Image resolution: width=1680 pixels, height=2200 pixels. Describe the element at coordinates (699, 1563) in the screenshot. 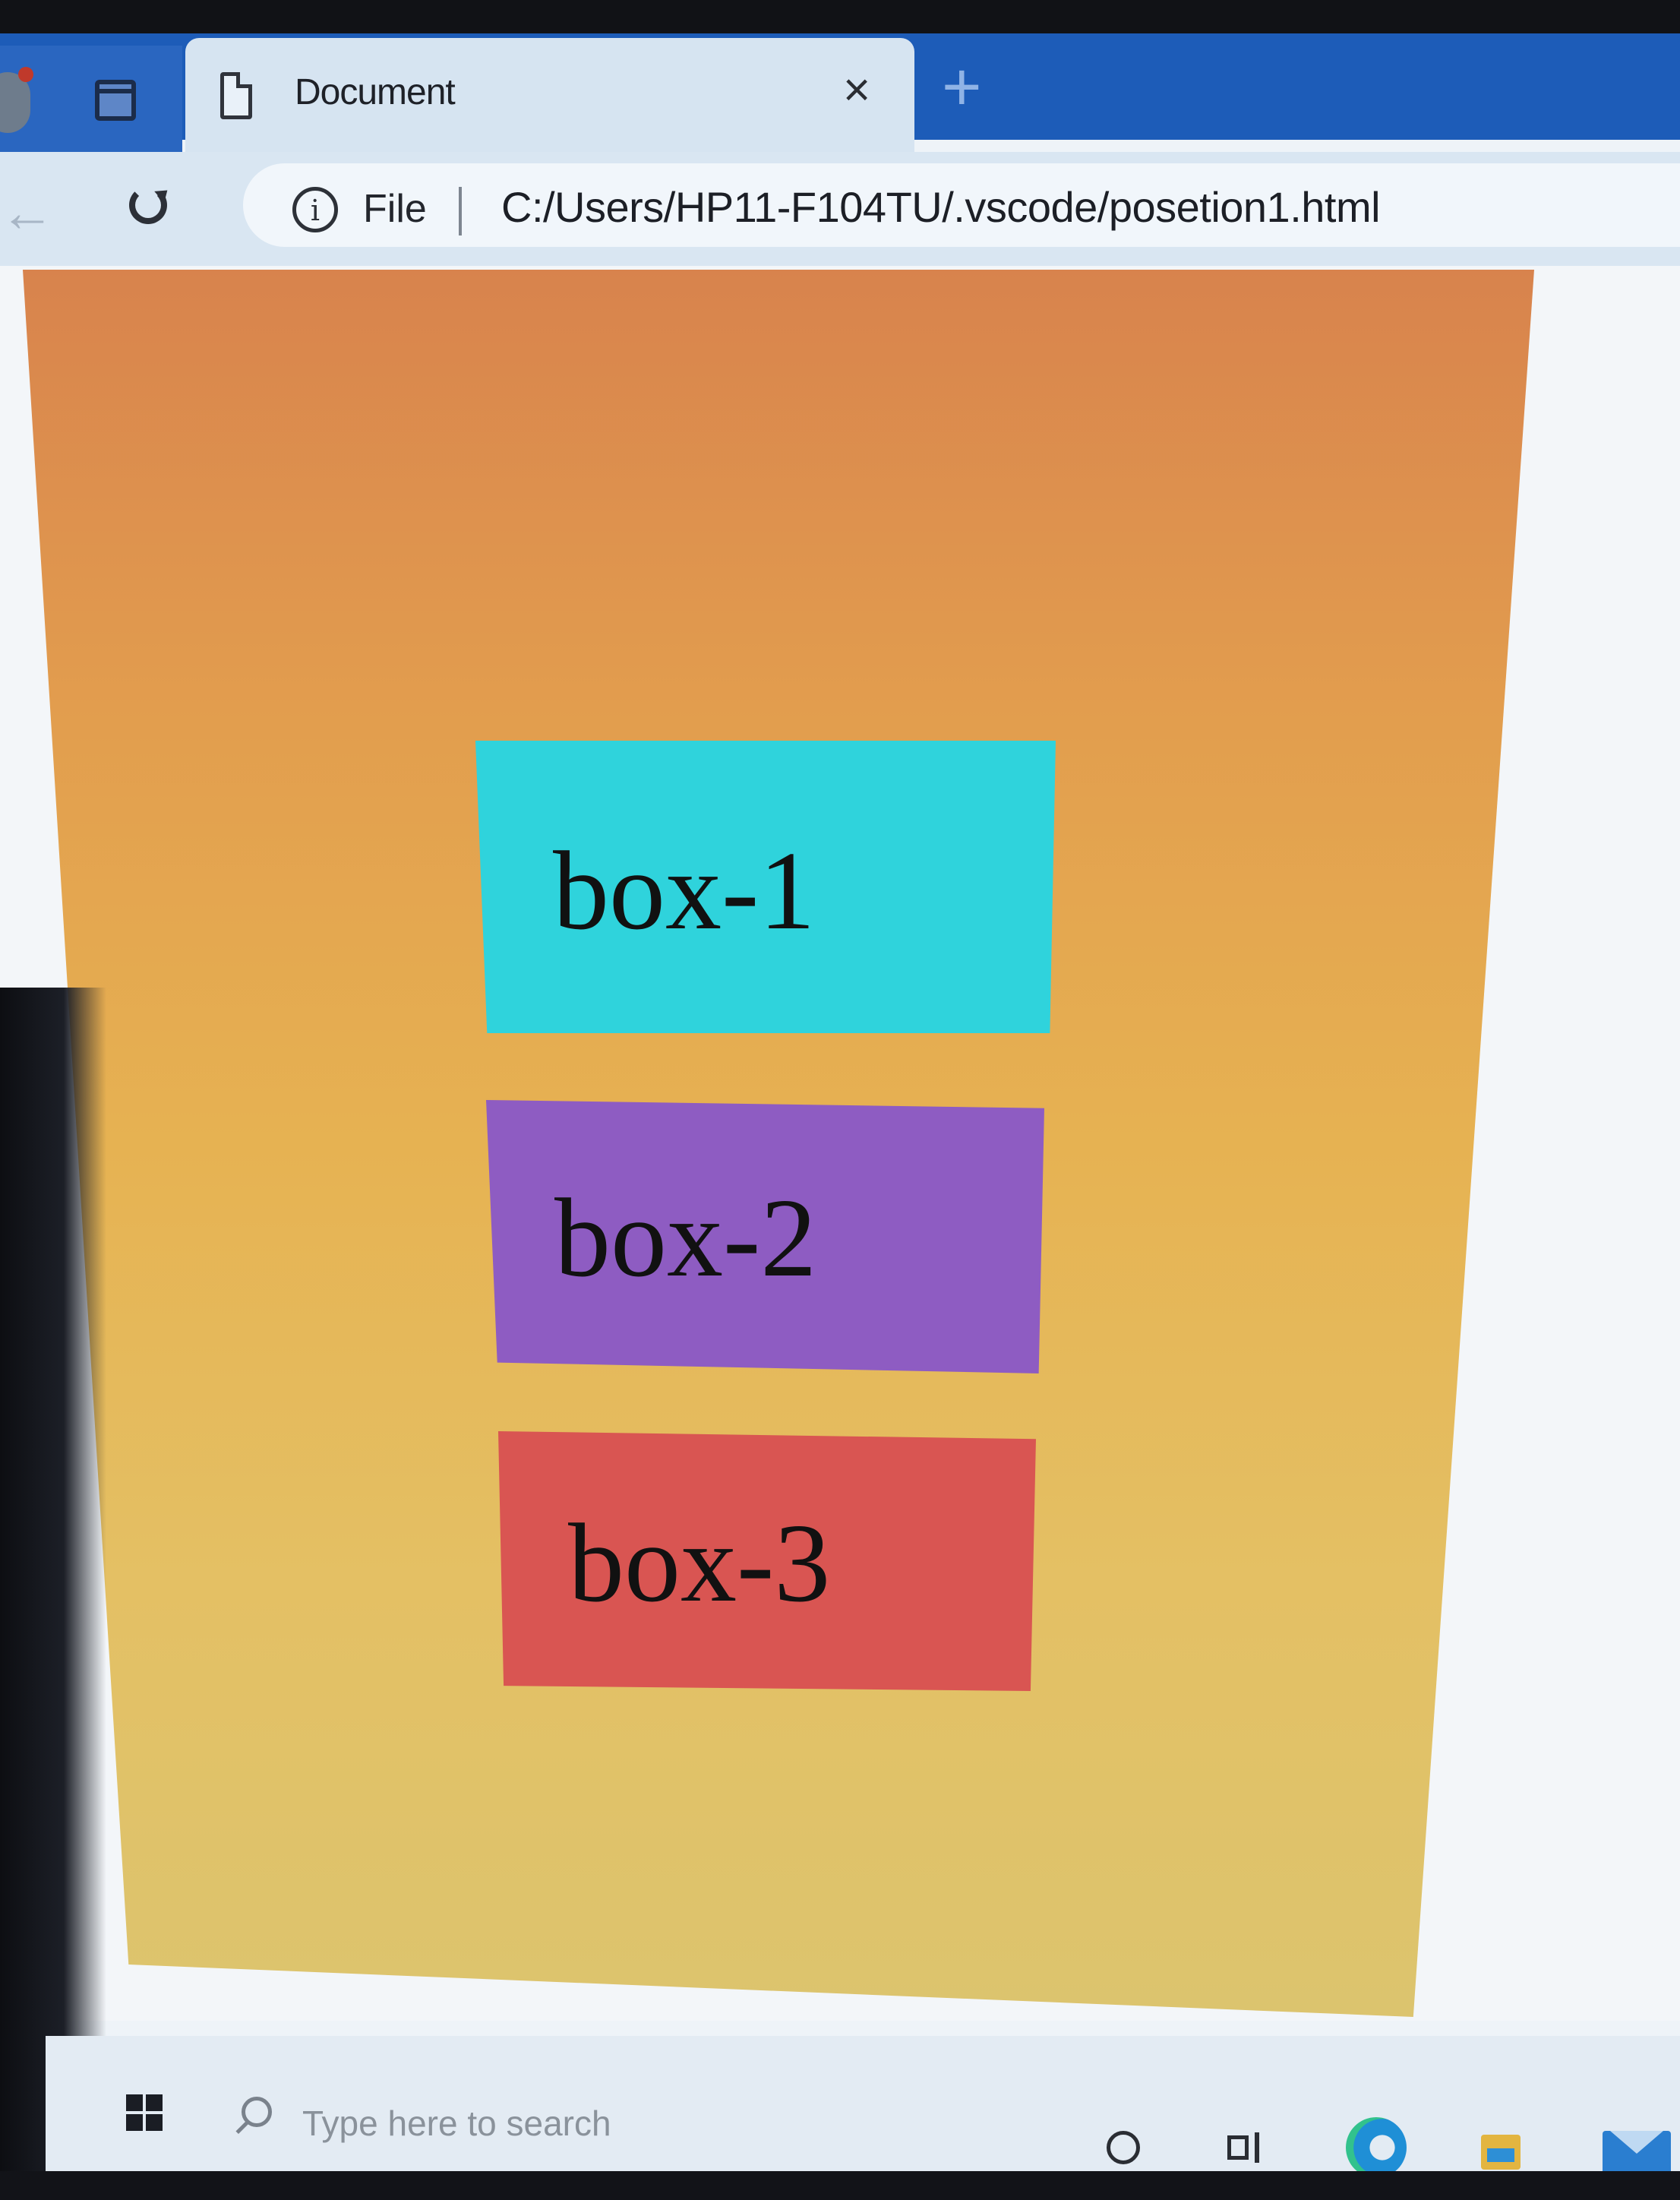

I see `box-3-label: box-3` at that location.